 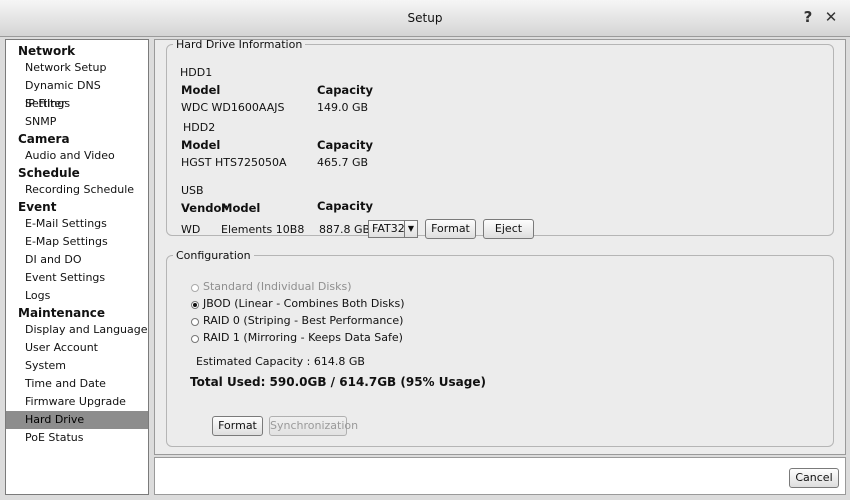 What do you see at coordinates (77, 224) in the screenshot?
I see `sidebar-item-email-settings: E-Mail Settings` at bounding box center [77, 224].